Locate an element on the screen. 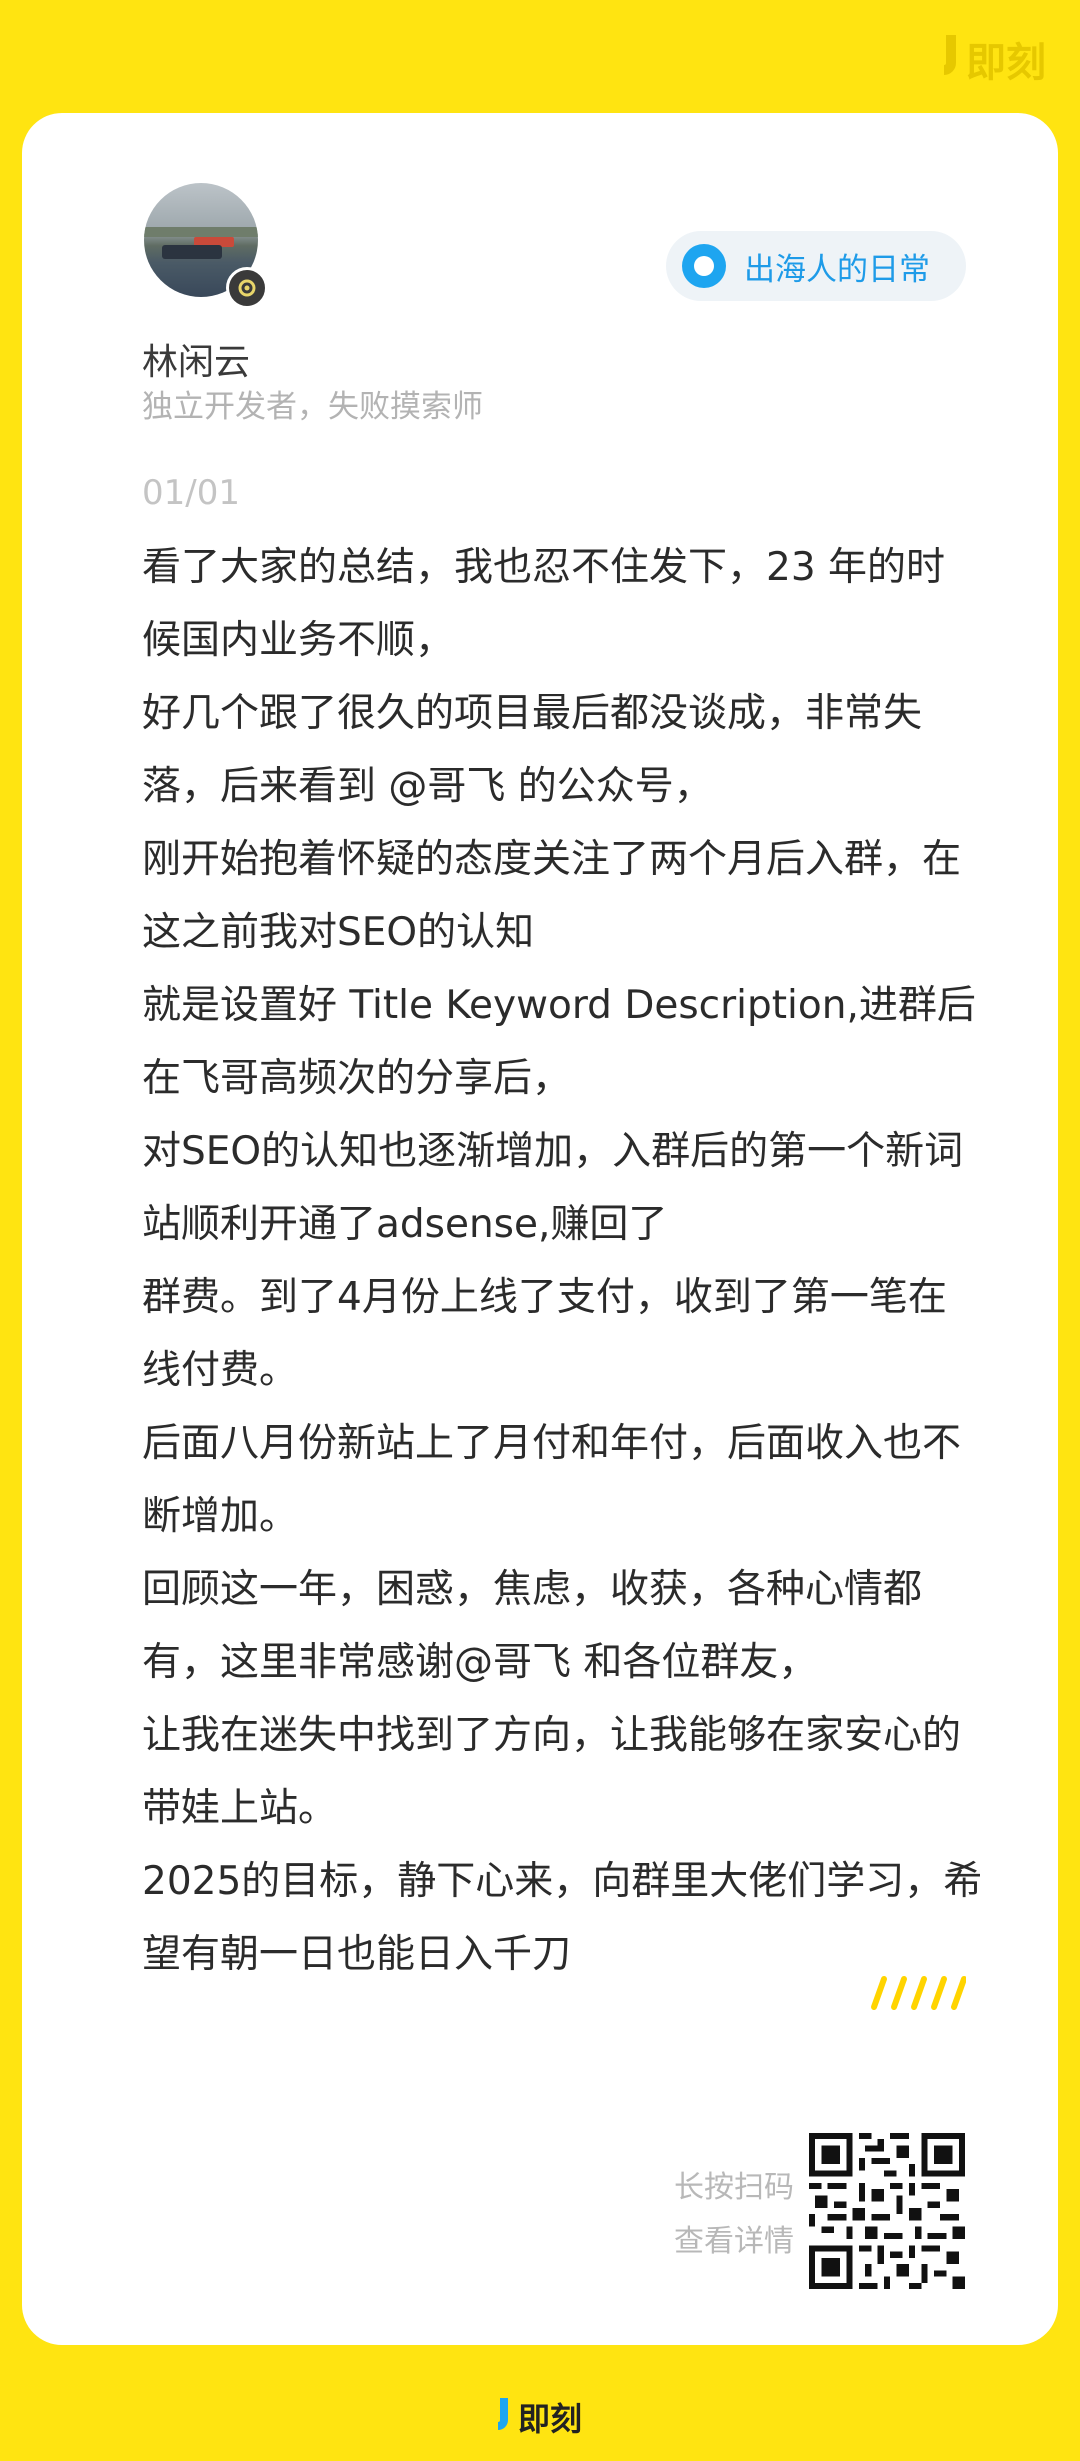  post-paragraph: 让我在迷失中找到了方向，让我能够在家安心的带娃上站。 is located at coordinates (552, 1772).